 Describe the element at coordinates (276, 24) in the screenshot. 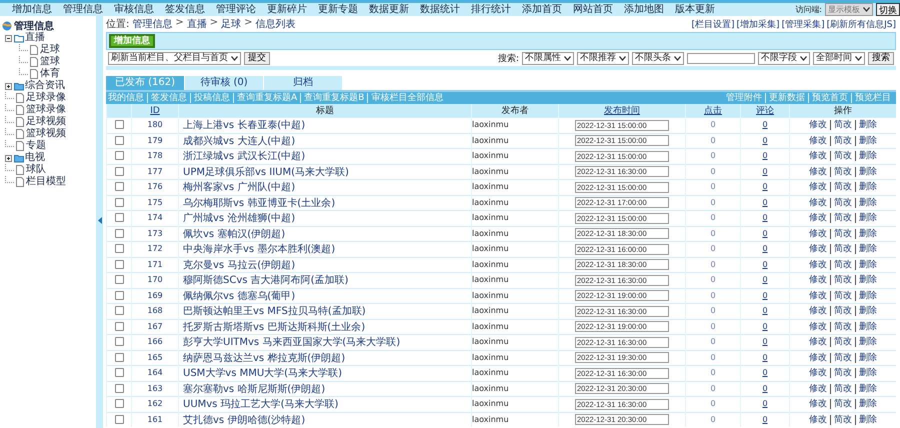

I see `breadcrumb-link: 信息列表` at that location.